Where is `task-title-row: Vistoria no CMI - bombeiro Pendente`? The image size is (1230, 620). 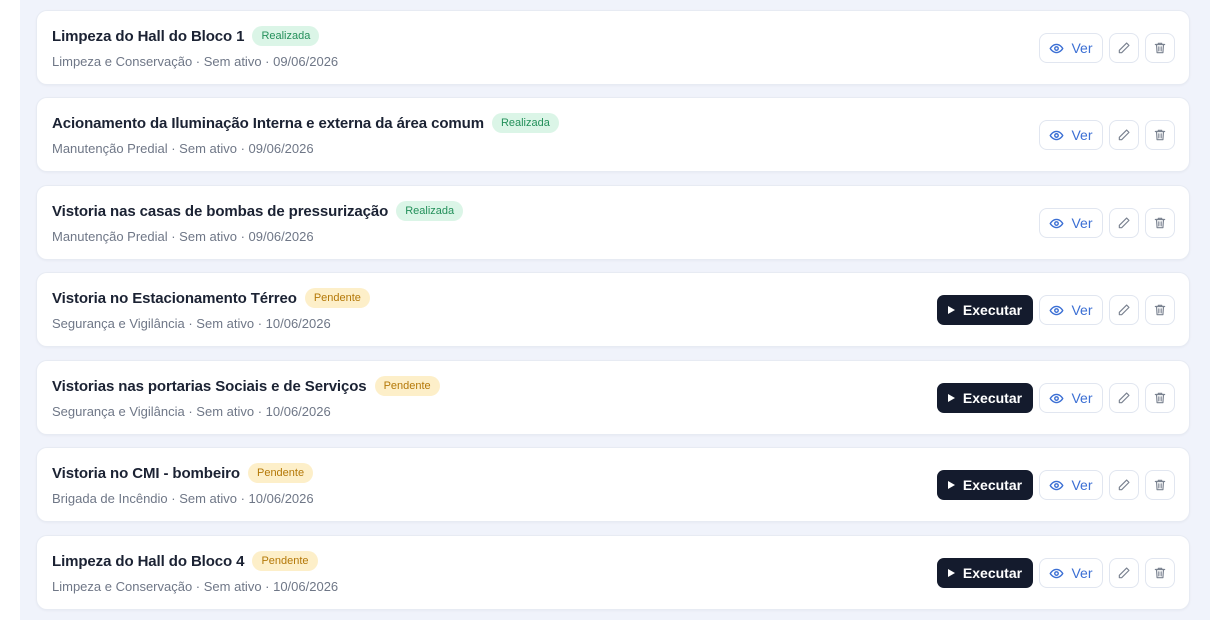 task-title-row: Vistoria no CMI - bombeiro Pendente is located at coordinates (183, 473).